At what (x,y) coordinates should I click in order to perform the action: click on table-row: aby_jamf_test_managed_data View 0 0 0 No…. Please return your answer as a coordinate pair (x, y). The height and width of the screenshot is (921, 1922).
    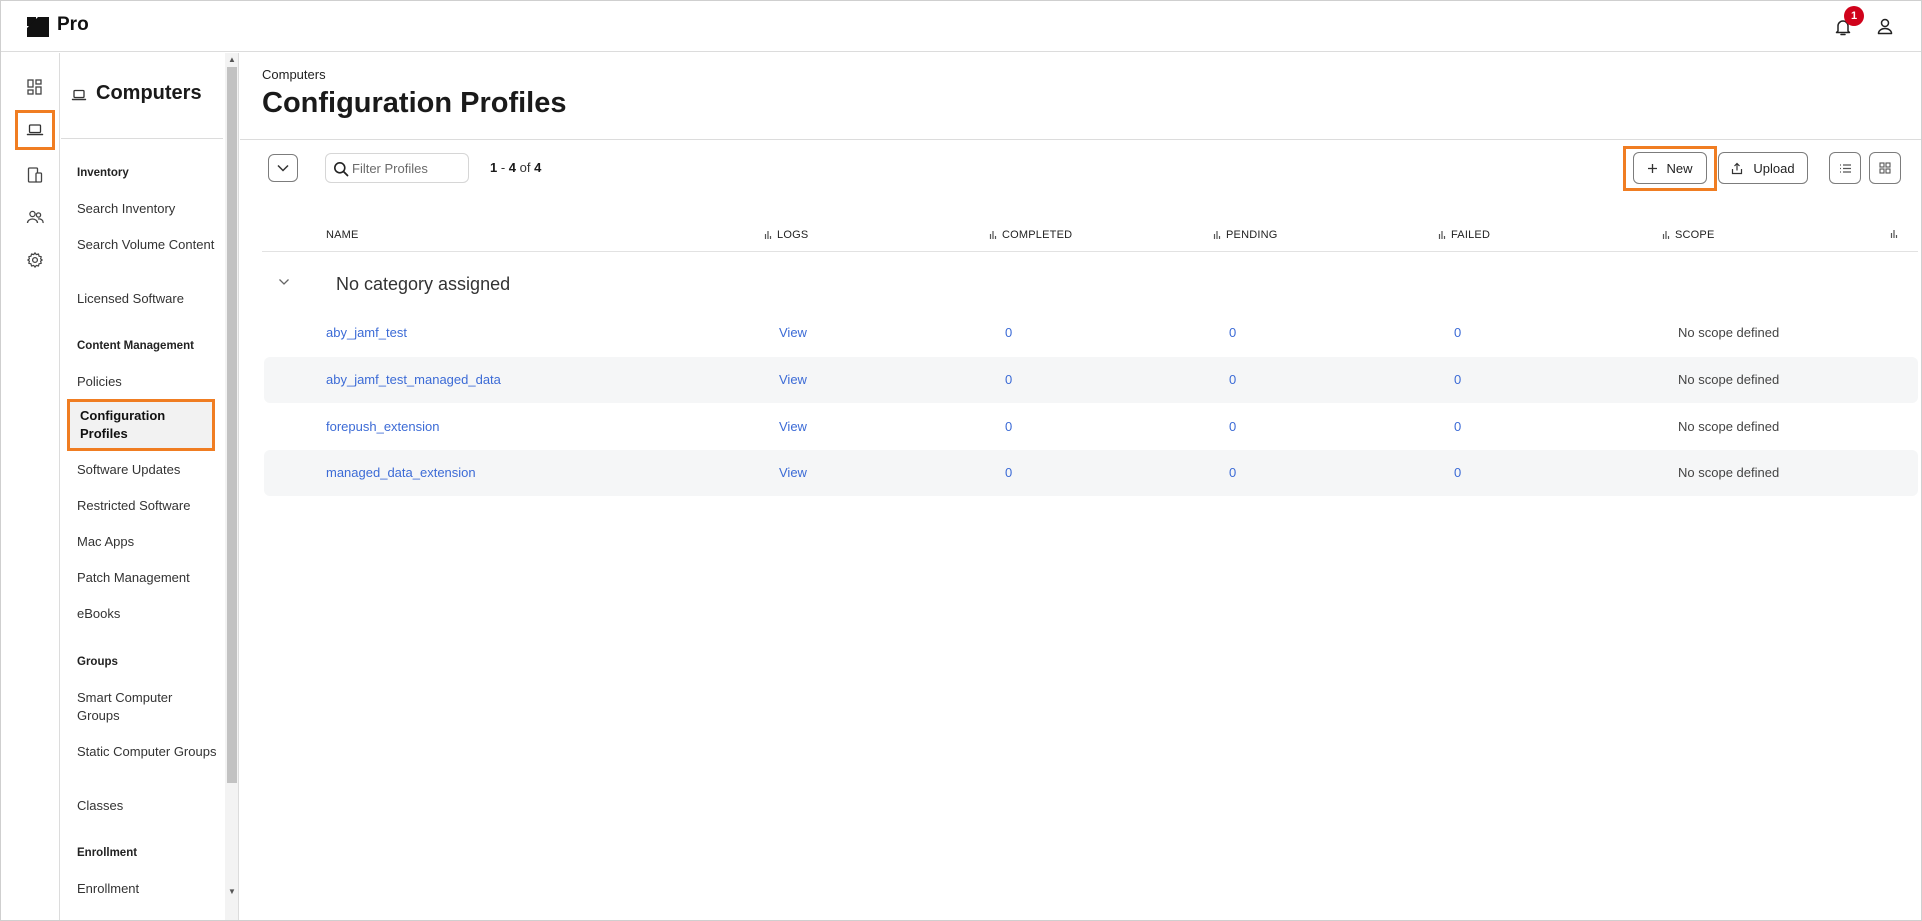
    Looking at the image, I should click on (1091, 380).